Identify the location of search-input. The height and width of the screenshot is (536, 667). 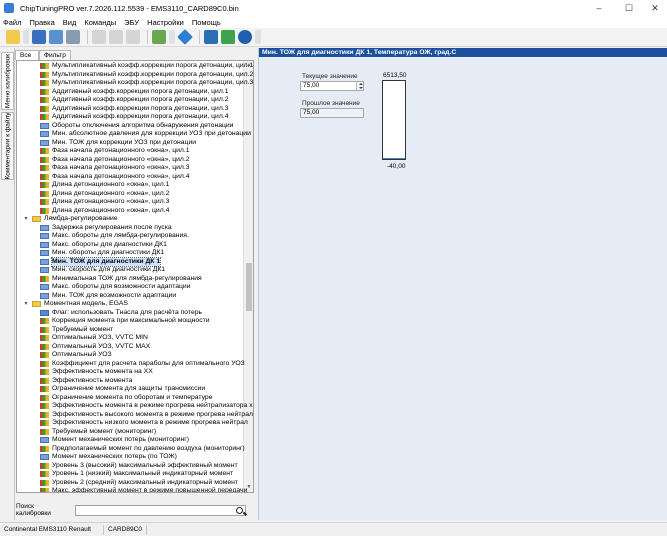
(160, 510).